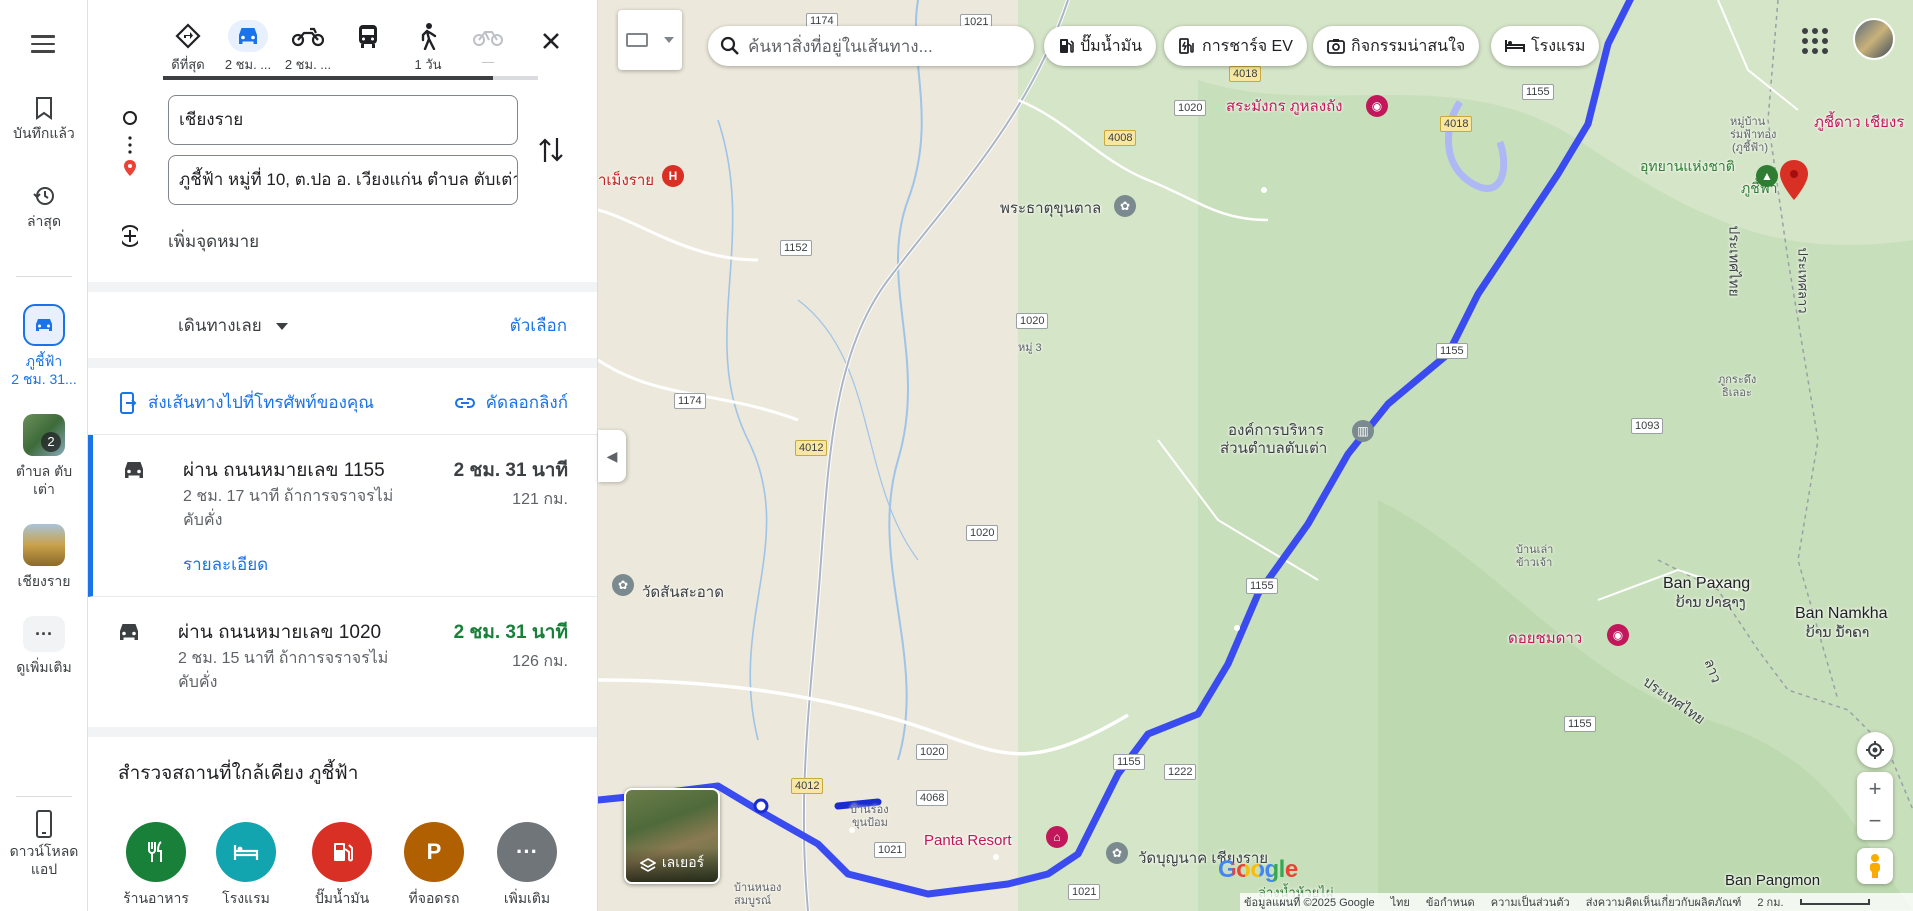  I want to click on chip-hotels: โรงแรม, so click(1545, 46).